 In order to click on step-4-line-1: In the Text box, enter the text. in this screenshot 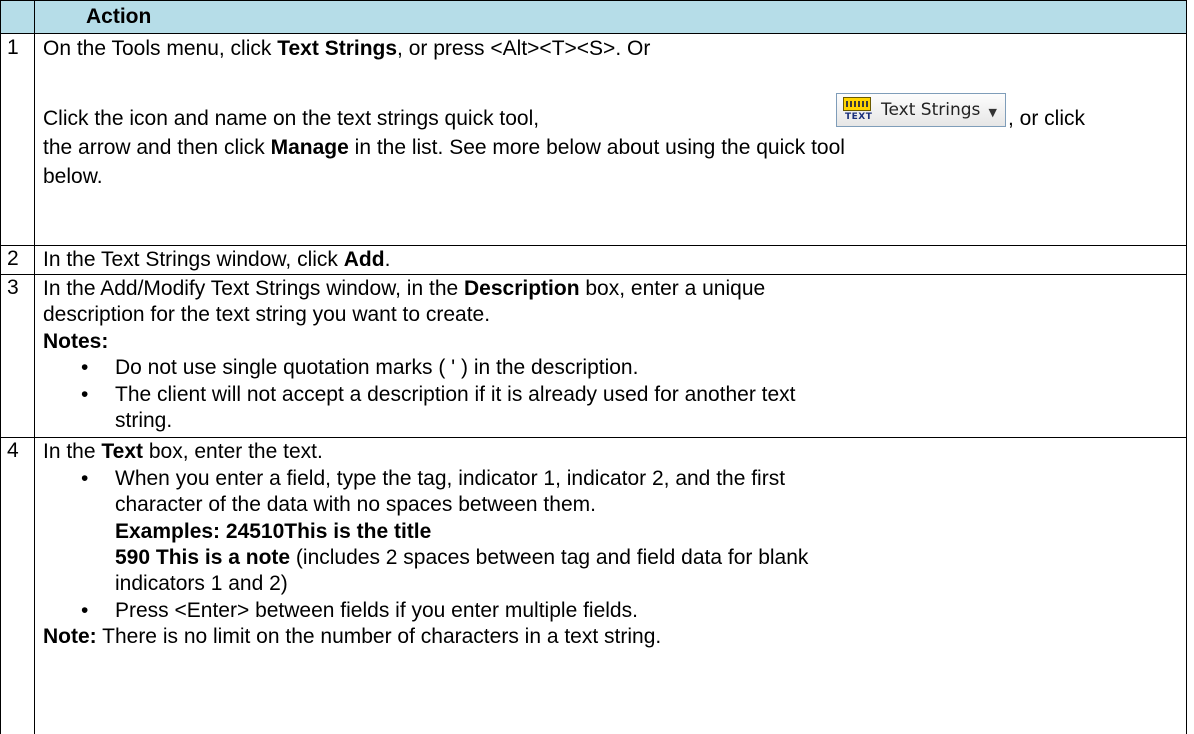, I will do `click(183, 451)`.